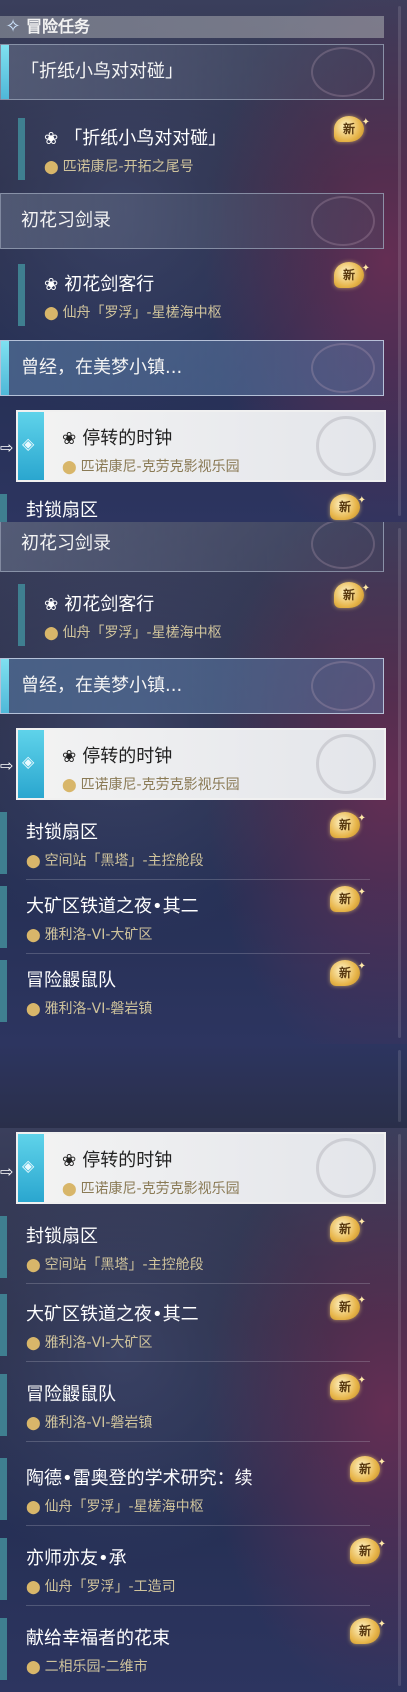  What do you see at coordinates (13, 26) in the screenshot?
I see `diamond-star-icon: ✧` at bounding box center [13, 26].